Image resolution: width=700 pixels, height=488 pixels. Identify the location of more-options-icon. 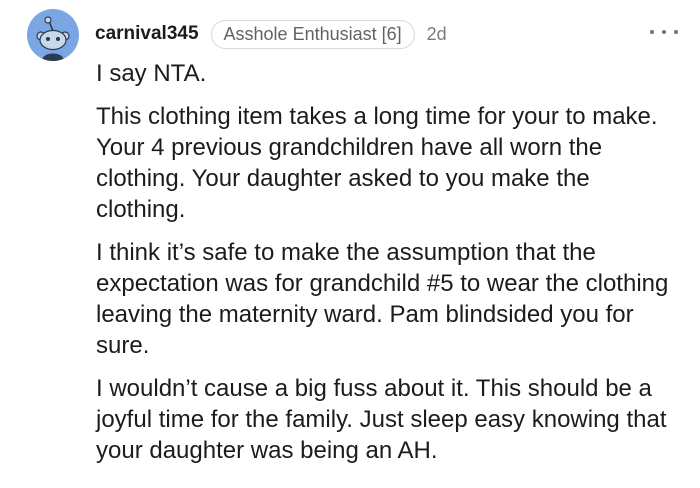
(664, 32).